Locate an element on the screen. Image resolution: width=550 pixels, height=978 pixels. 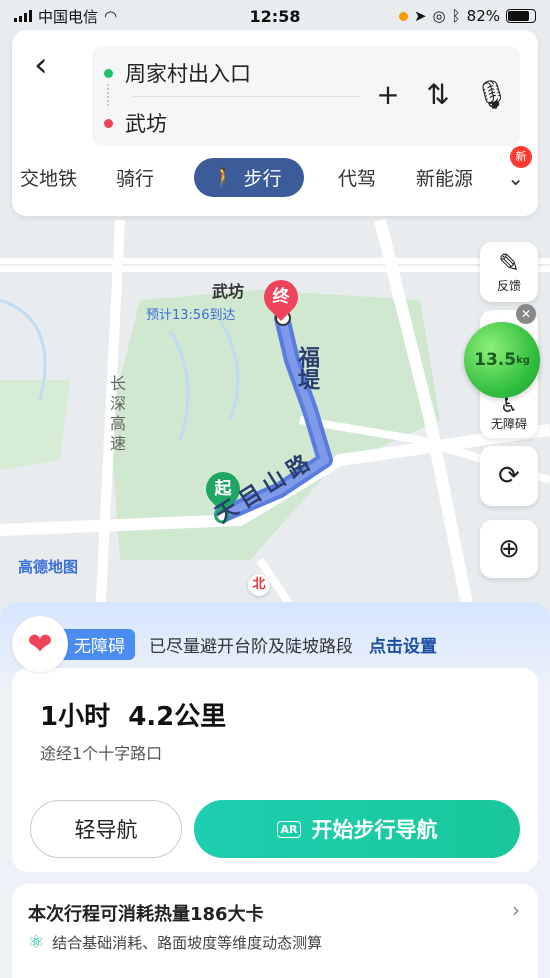
tab-designated-driver: 代驾 is located at coordinates (357, 177).